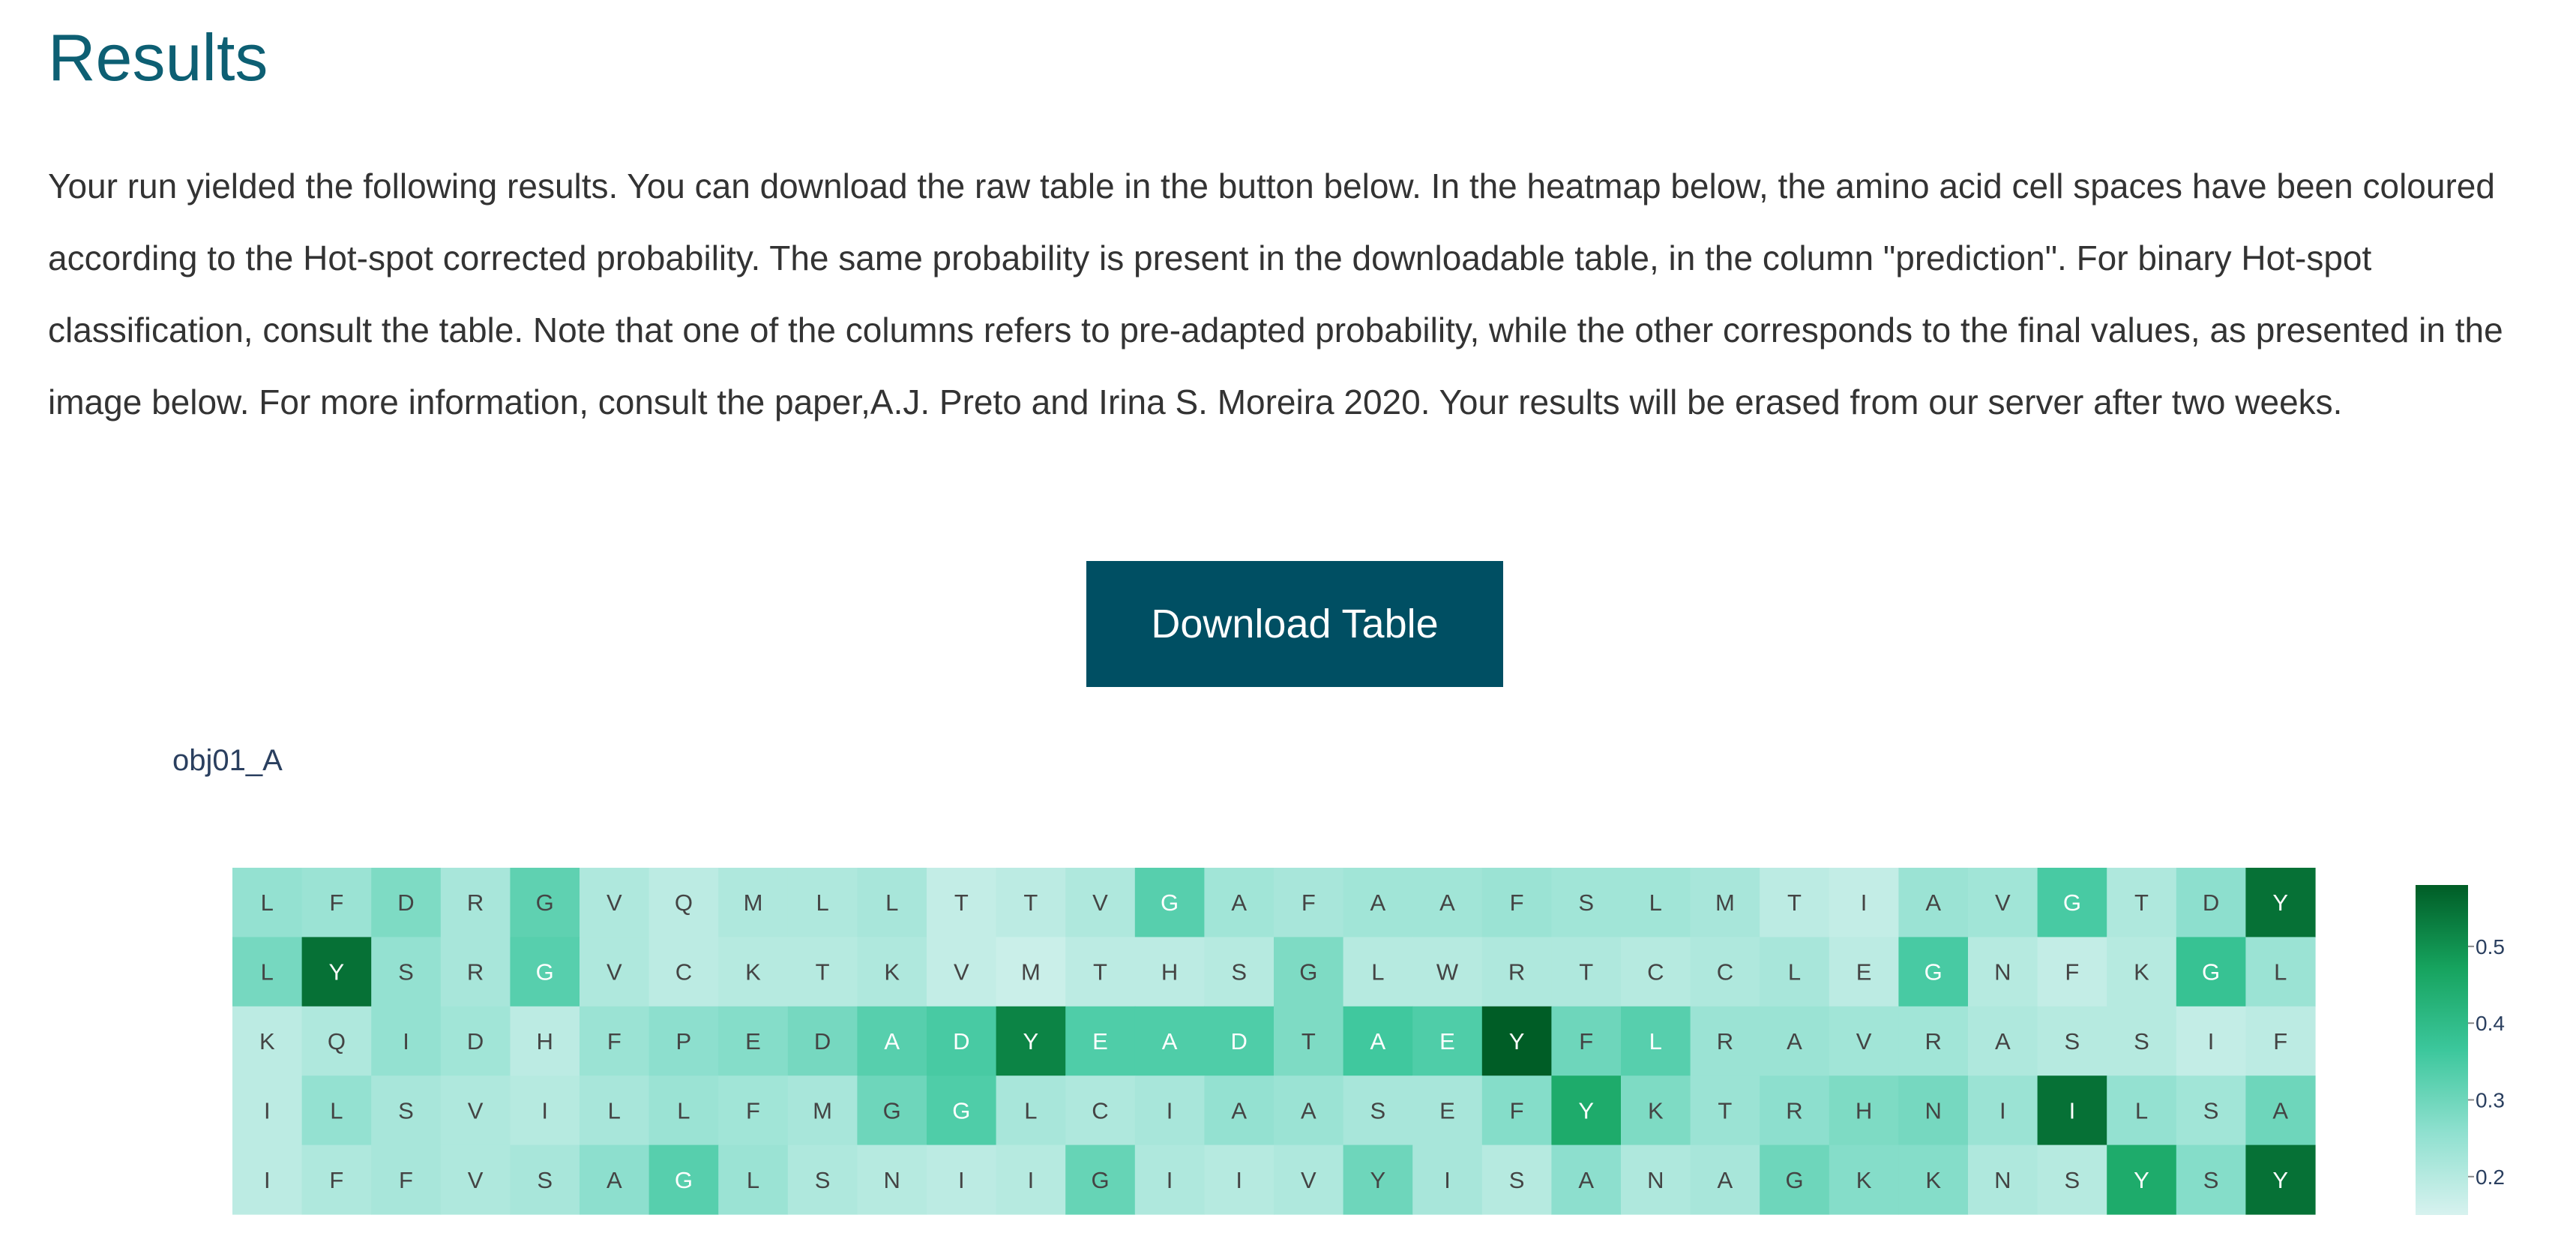  Describe the element at coordinates (2491, 946) in the screenshot. I see `colorbar-tick-label: 0.5` at that location.